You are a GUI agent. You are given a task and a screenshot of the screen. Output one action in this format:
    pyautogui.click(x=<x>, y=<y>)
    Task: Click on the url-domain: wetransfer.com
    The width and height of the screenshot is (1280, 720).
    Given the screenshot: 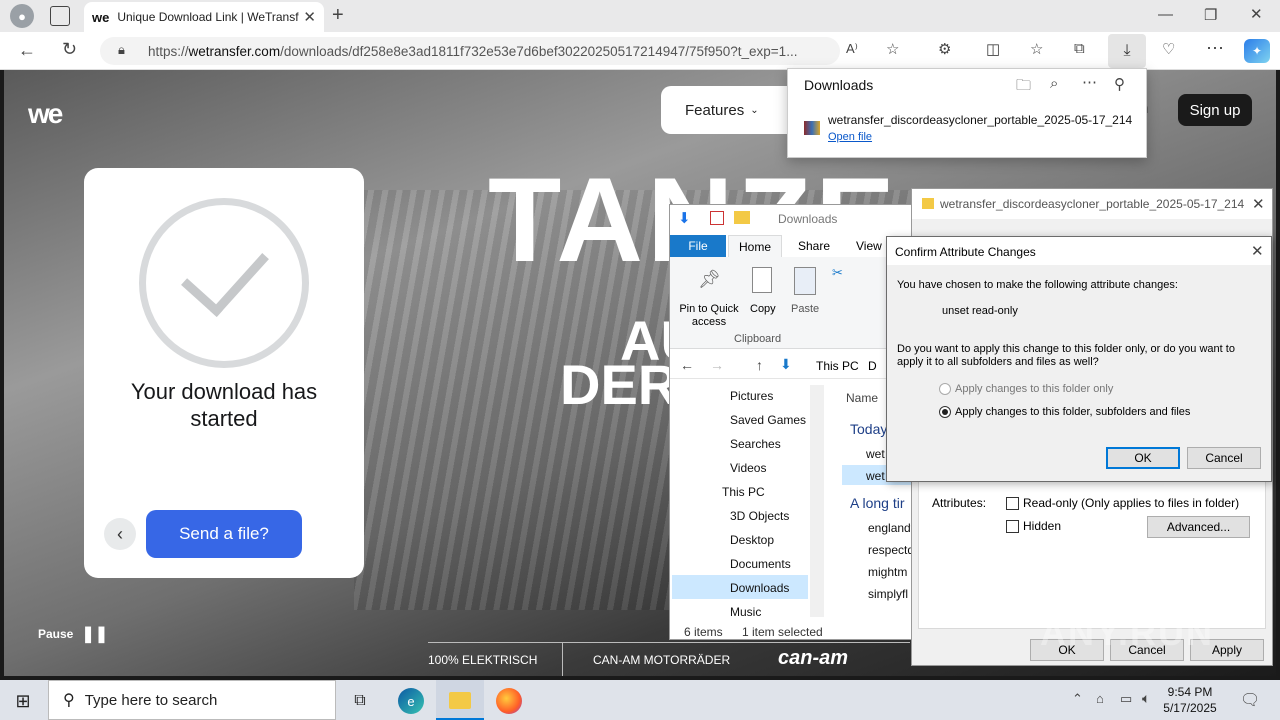 What is the action you would take?
    pyautogui.click(x=234, y=51)
    